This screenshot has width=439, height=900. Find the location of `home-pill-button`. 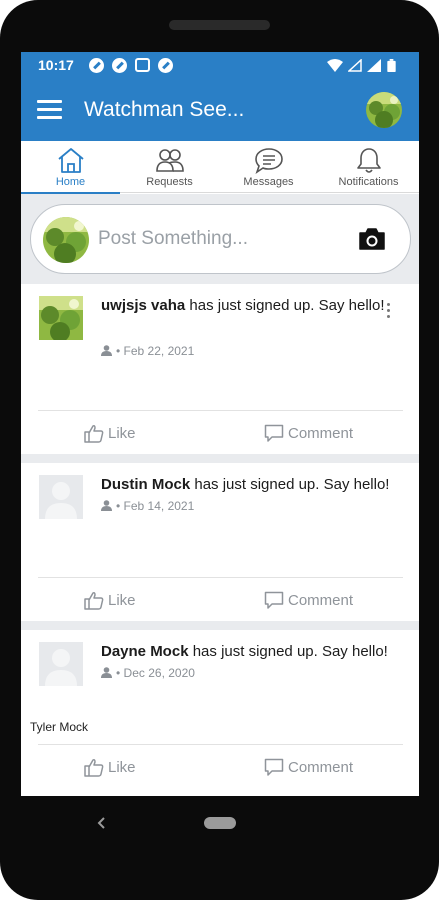

home-pill-button is located at coordinates (220, 823).